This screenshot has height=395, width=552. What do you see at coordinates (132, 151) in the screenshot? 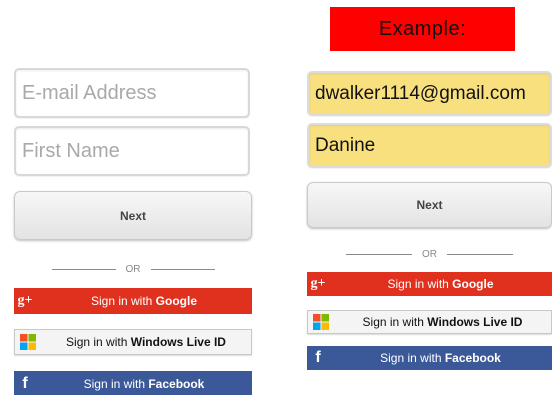
I see `first-name-field: First Name` at bounding box center [132, 151].